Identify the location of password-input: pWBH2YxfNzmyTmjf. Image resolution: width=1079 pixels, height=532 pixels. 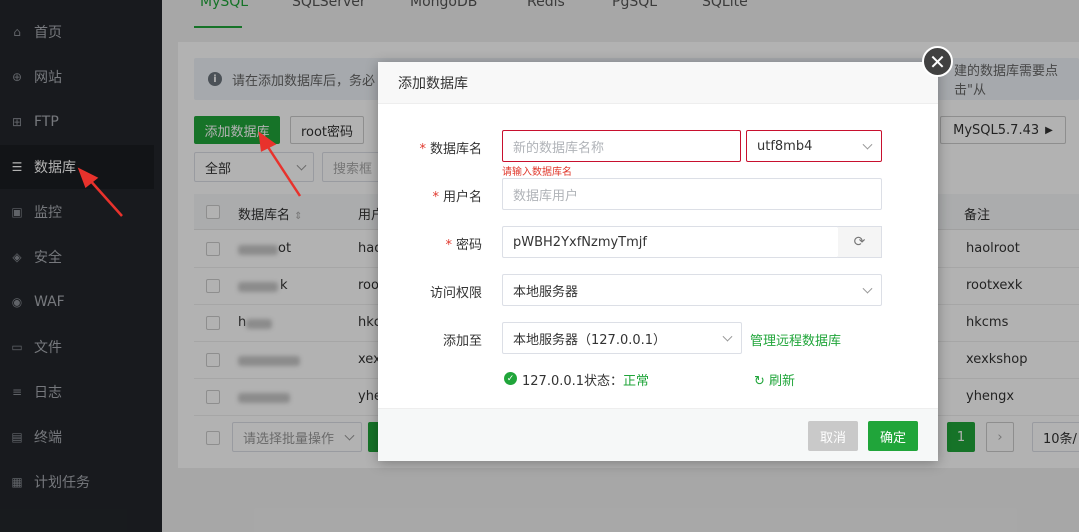
(670, 242).